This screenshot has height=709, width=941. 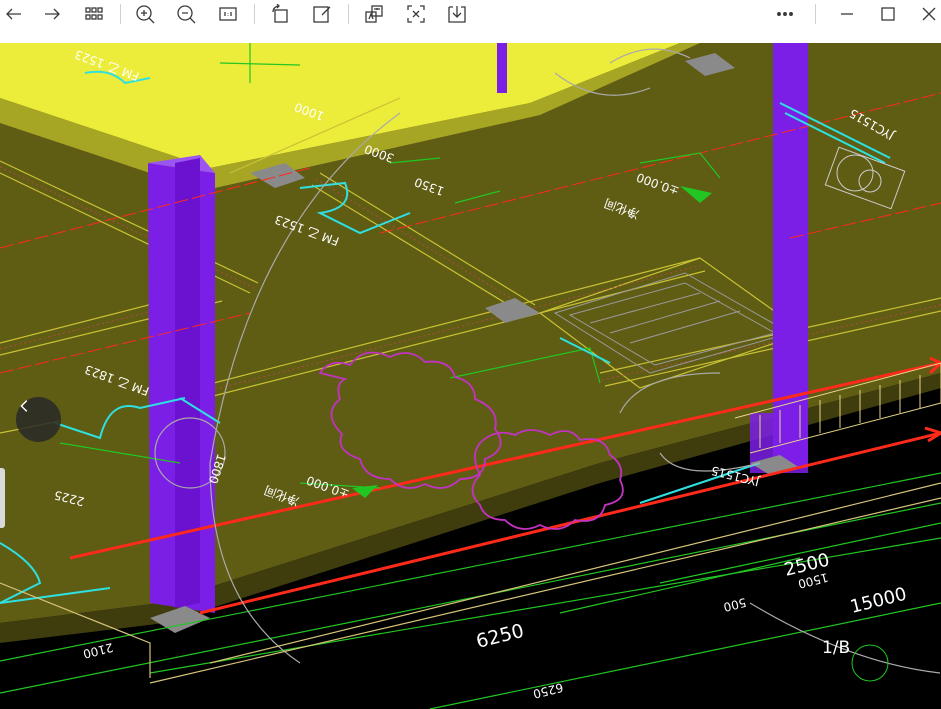 I want to click on minimize-icon, so click(x=847, y=14).